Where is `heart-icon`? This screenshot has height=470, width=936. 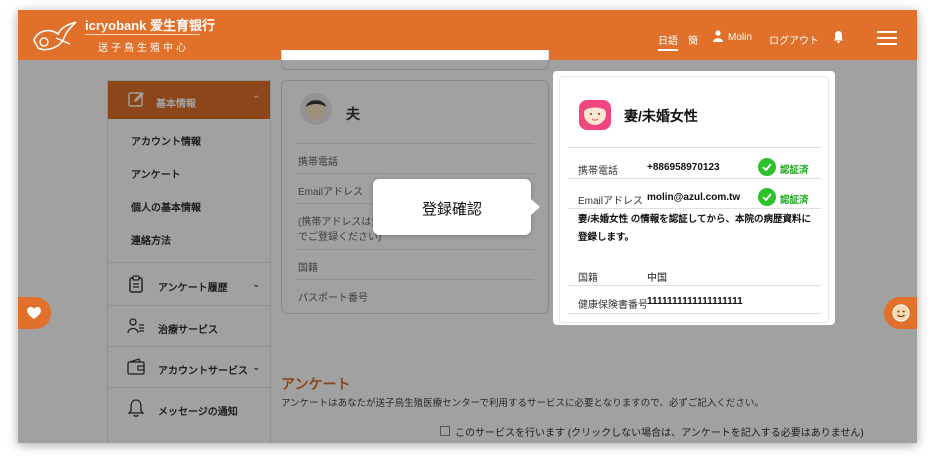
heart-icon is located at coordinates (34, 312).